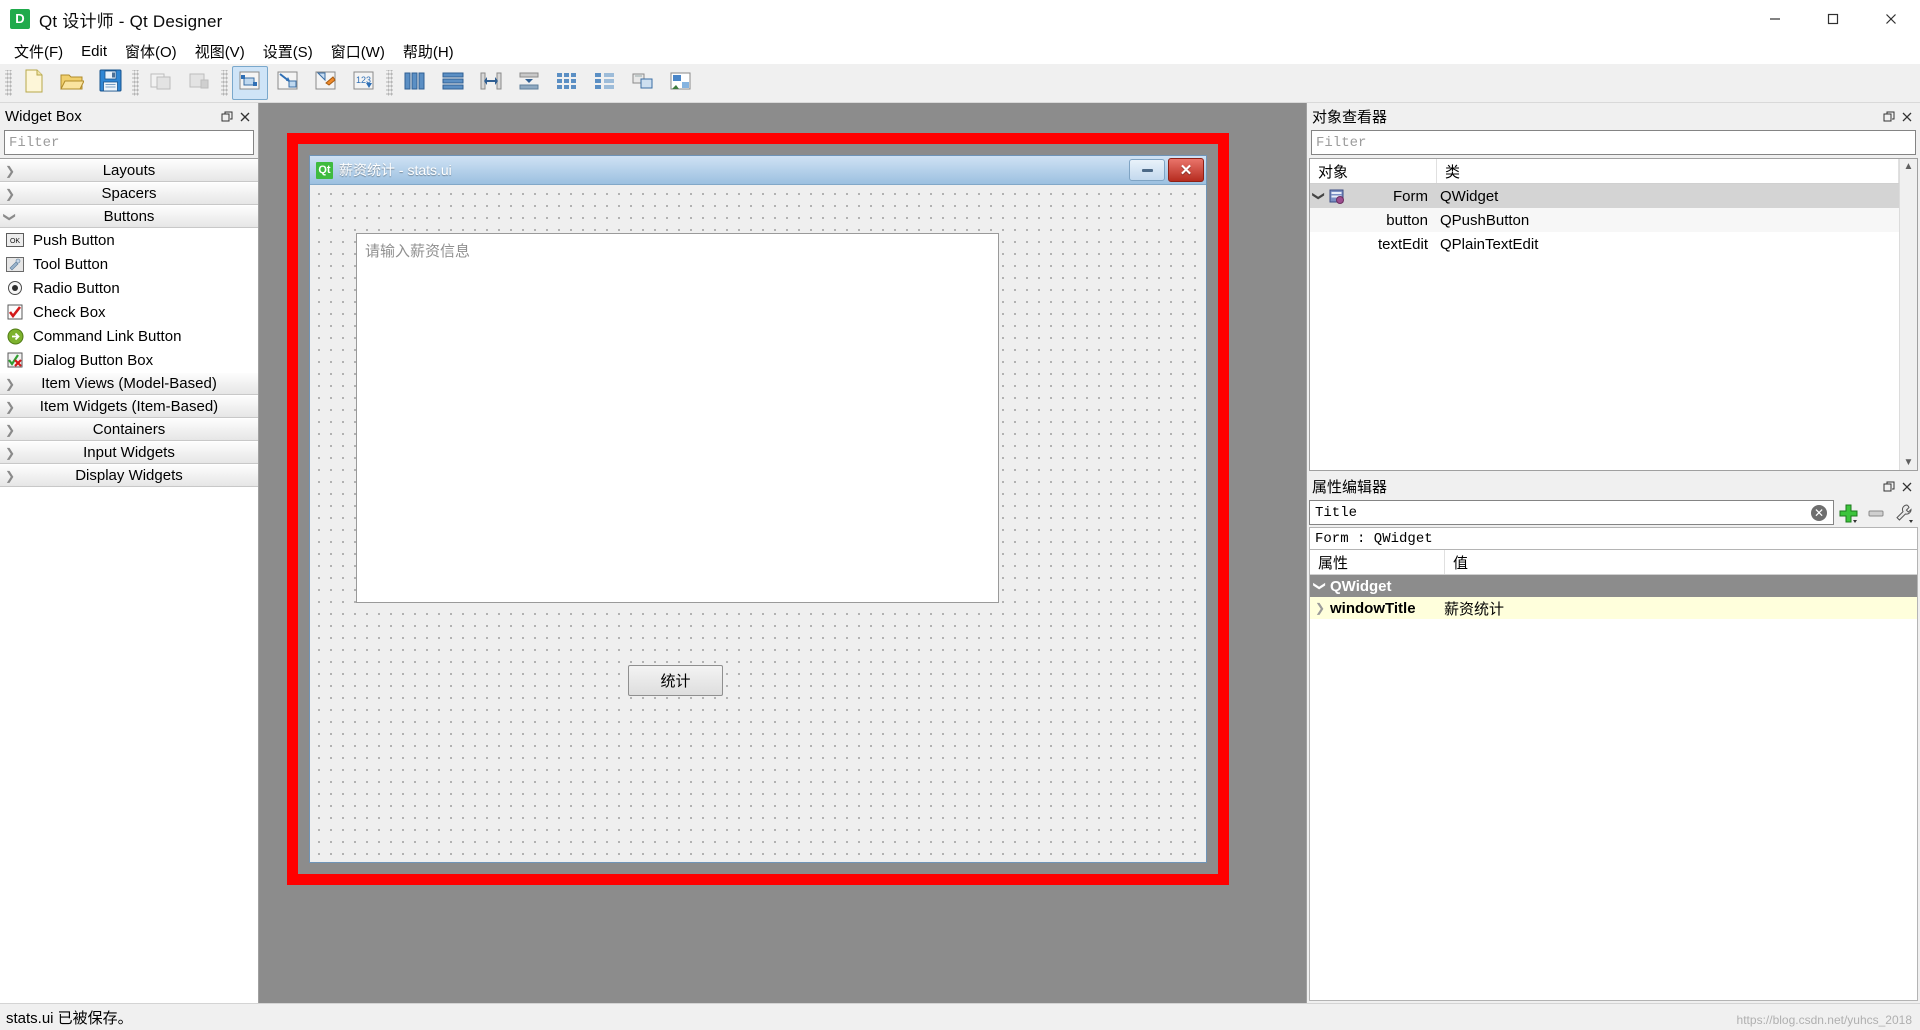 The width and height of the screenshot is (1920, 1030). Describe the element at coordinates (1908, 314) in the screenshot. I see `object-tree-scrollbar: ▲ ▼` at that location.